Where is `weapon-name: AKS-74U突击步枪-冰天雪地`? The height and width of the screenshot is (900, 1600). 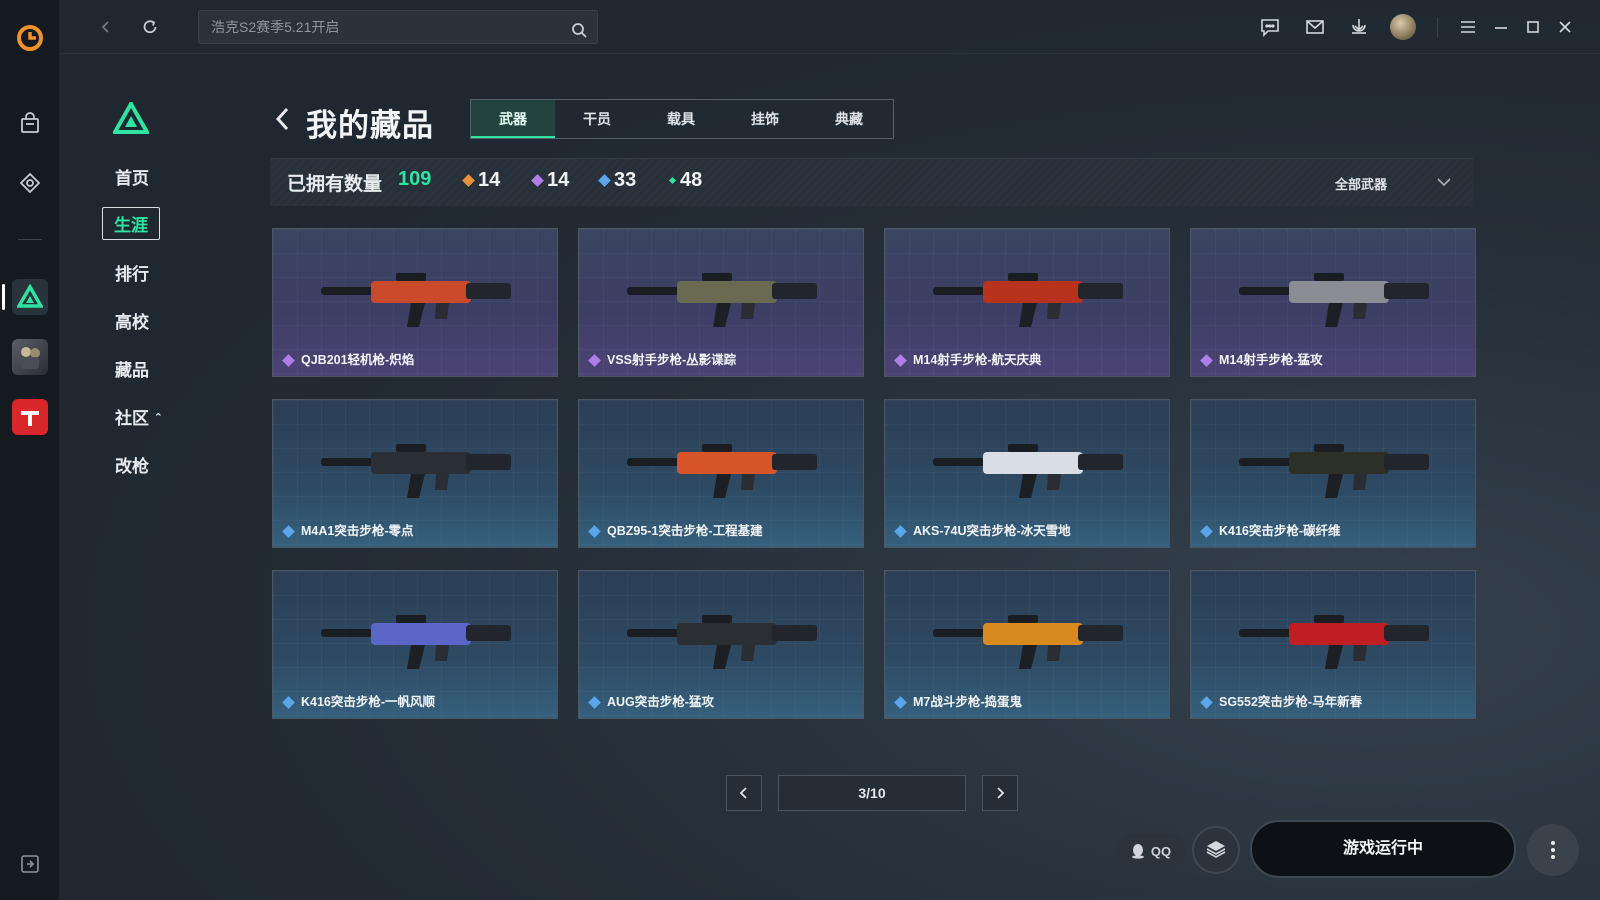
weapon-name: AKS-74U突击步枪-冰天雪地 is located at coordinates (992, 531).